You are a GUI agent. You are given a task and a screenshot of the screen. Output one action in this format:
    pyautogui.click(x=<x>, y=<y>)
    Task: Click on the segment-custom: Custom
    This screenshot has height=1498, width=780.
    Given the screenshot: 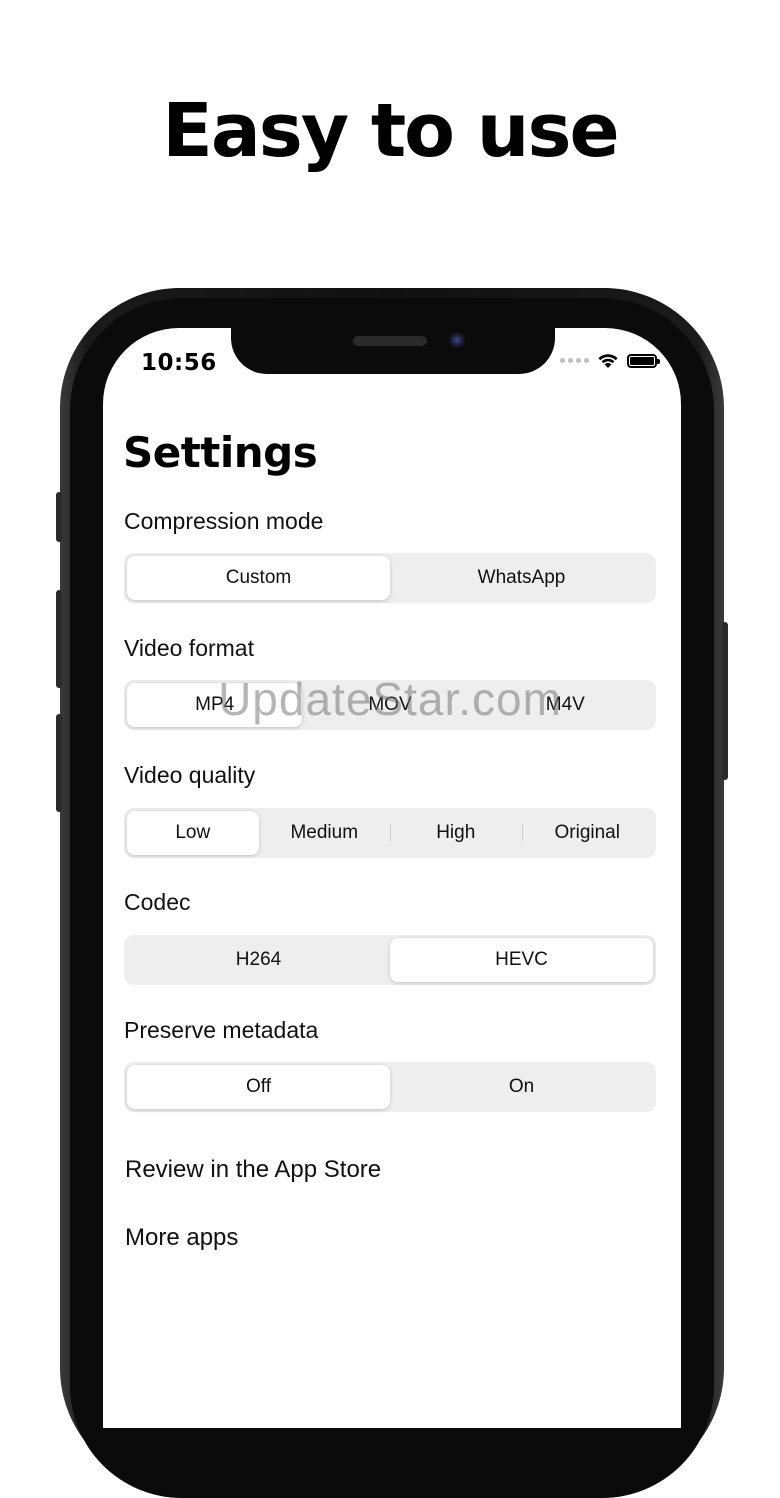 What is the action you would take?
    pyautogui.click(x=258, y=578)
    